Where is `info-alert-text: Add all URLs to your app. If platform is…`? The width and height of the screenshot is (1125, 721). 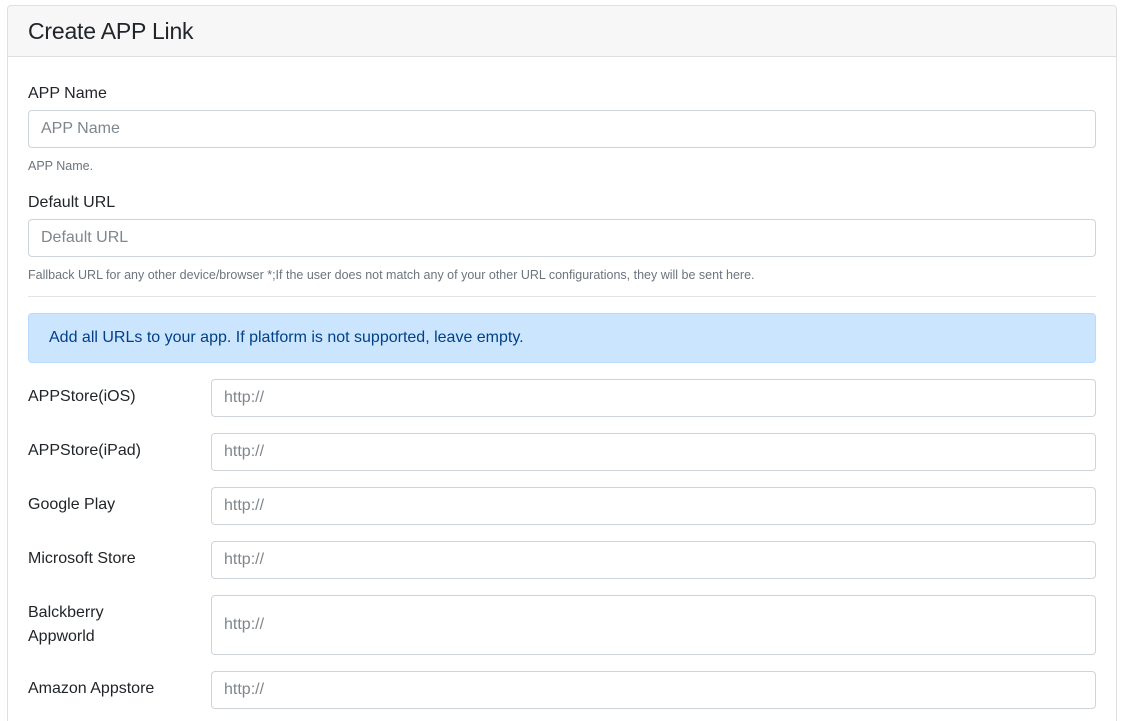 info-alert-text: Add all URLs to your app. If platform is… is located at coordinates (286, 337).